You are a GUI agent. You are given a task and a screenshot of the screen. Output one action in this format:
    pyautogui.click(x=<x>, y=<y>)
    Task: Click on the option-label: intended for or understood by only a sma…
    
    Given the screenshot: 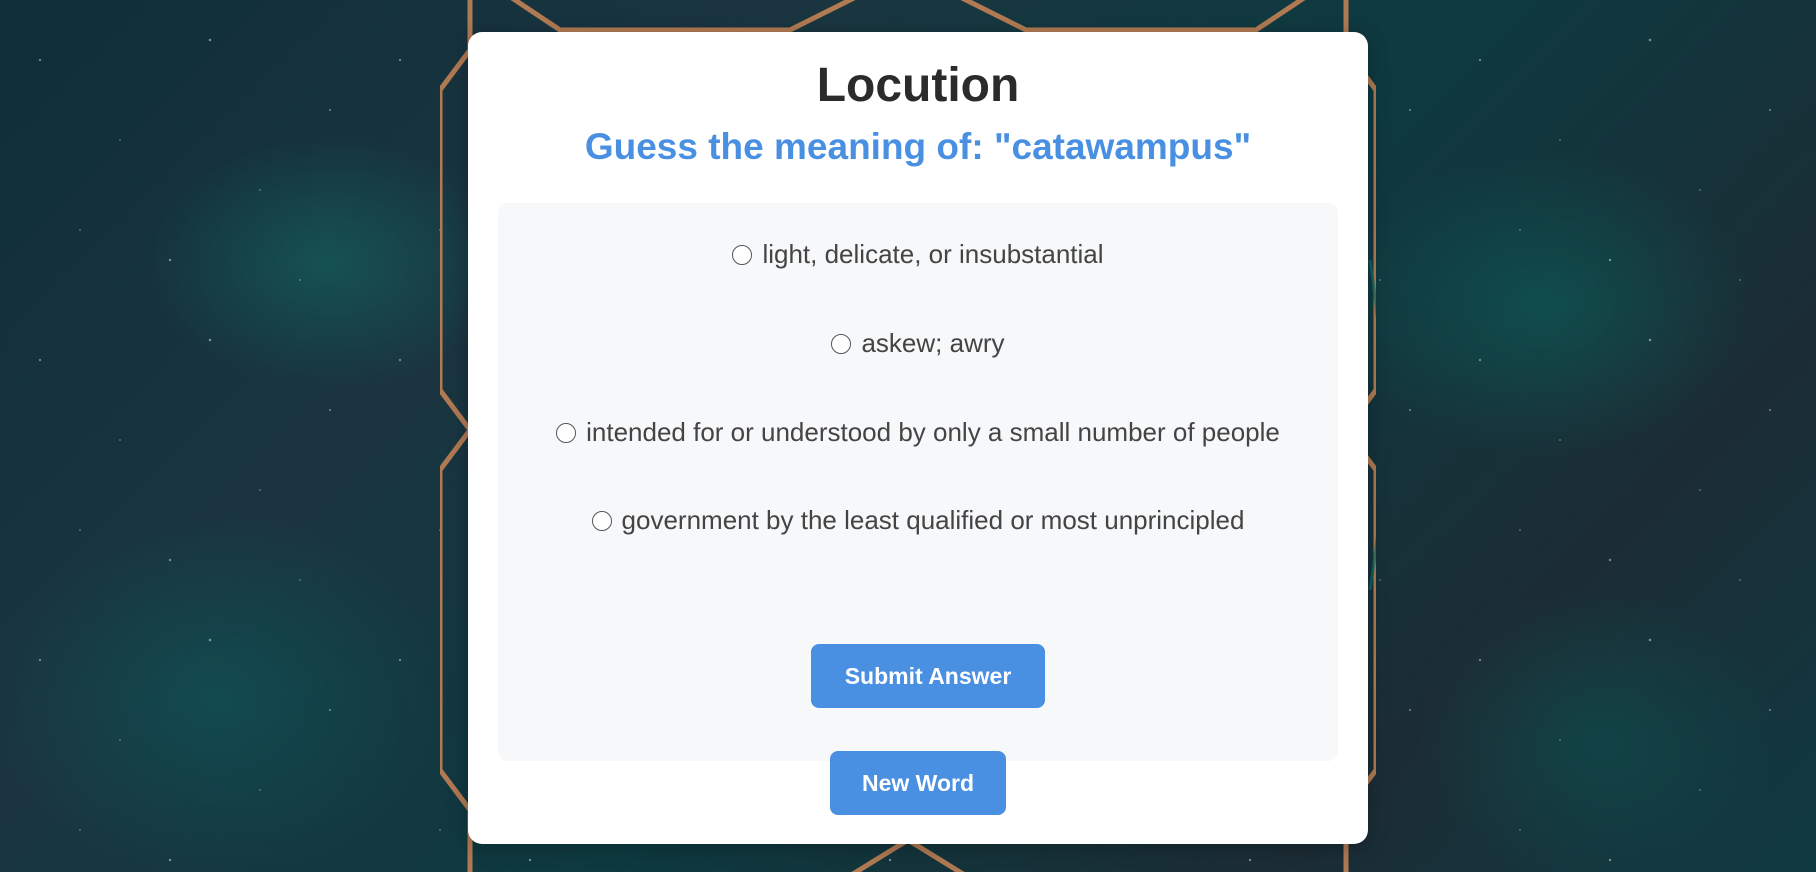 What is the action you would take?
    pyautogui.click(x=933, y=432)
    